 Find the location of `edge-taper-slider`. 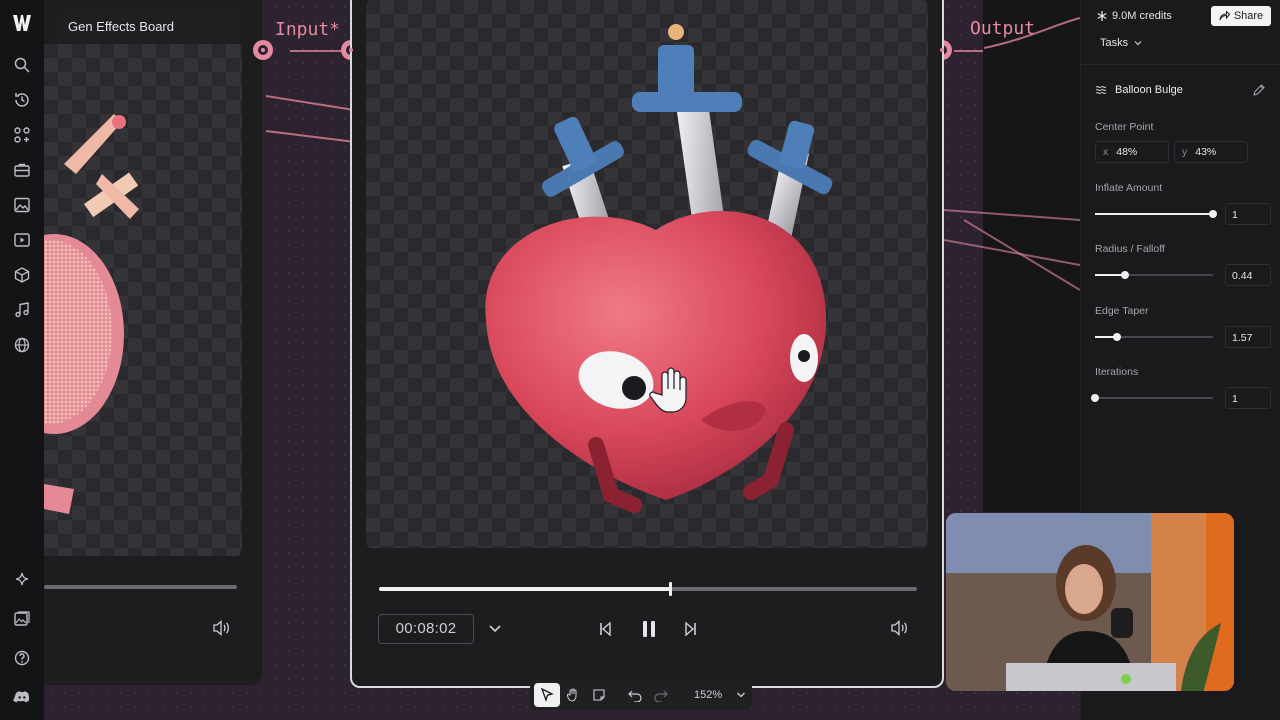

edge-taper-slider is located at coordinates (1154, 337).